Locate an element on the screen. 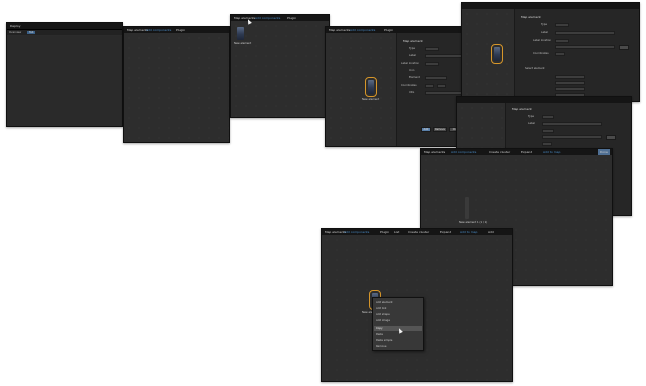  tab-overview: Overview is located at coordinates (15, 32).